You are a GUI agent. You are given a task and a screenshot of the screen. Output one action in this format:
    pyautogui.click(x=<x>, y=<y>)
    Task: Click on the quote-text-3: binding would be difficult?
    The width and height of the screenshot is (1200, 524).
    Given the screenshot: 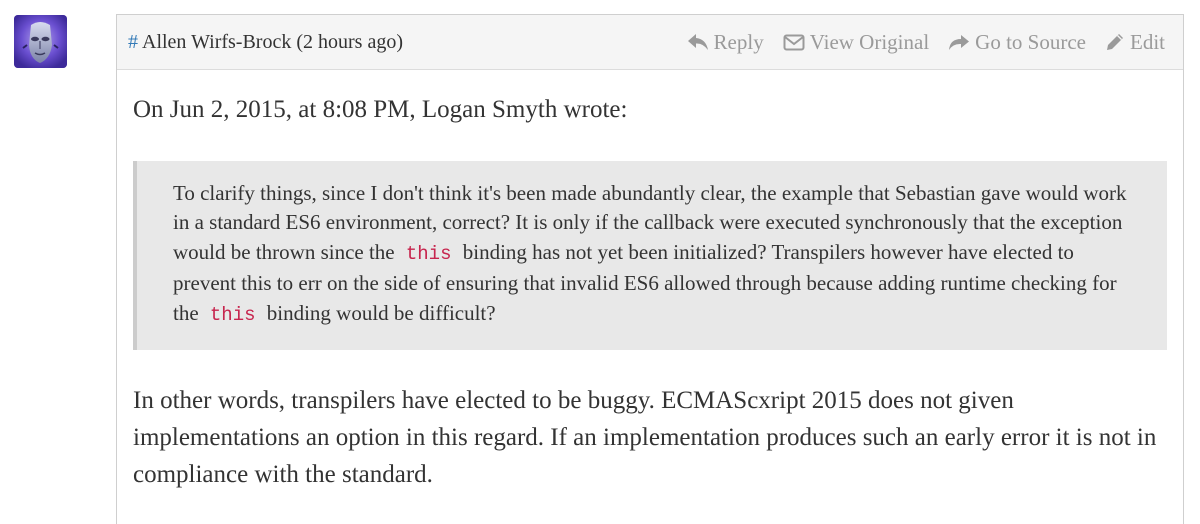 What is the action you would take?
    pyautogui.click(x=381, y=312)
    